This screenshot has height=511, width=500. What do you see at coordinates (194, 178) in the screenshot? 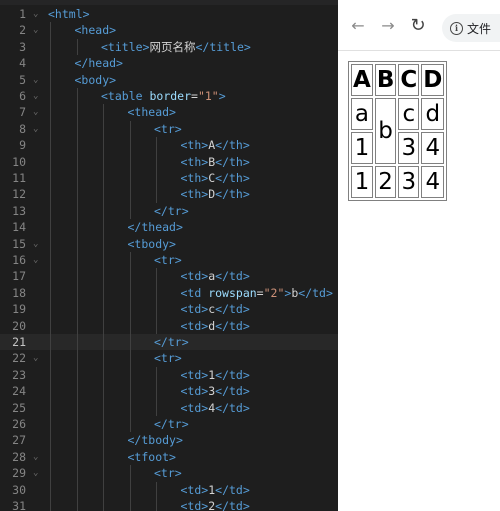
I see `code-token: <th>` at bounding box center [194, 178].